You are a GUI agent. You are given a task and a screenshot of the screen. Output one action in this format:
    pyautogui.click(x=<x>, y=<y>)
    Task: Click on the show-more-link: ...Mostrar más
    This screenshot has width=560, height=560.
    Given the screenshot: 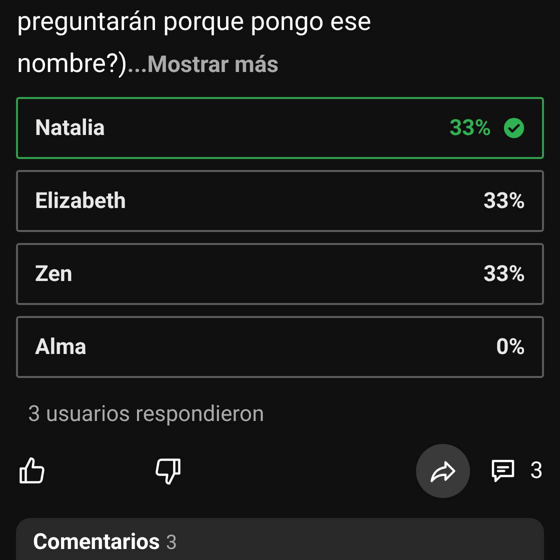 What is the action you would take?
    pyautogui.click(x=203, y=64)
    